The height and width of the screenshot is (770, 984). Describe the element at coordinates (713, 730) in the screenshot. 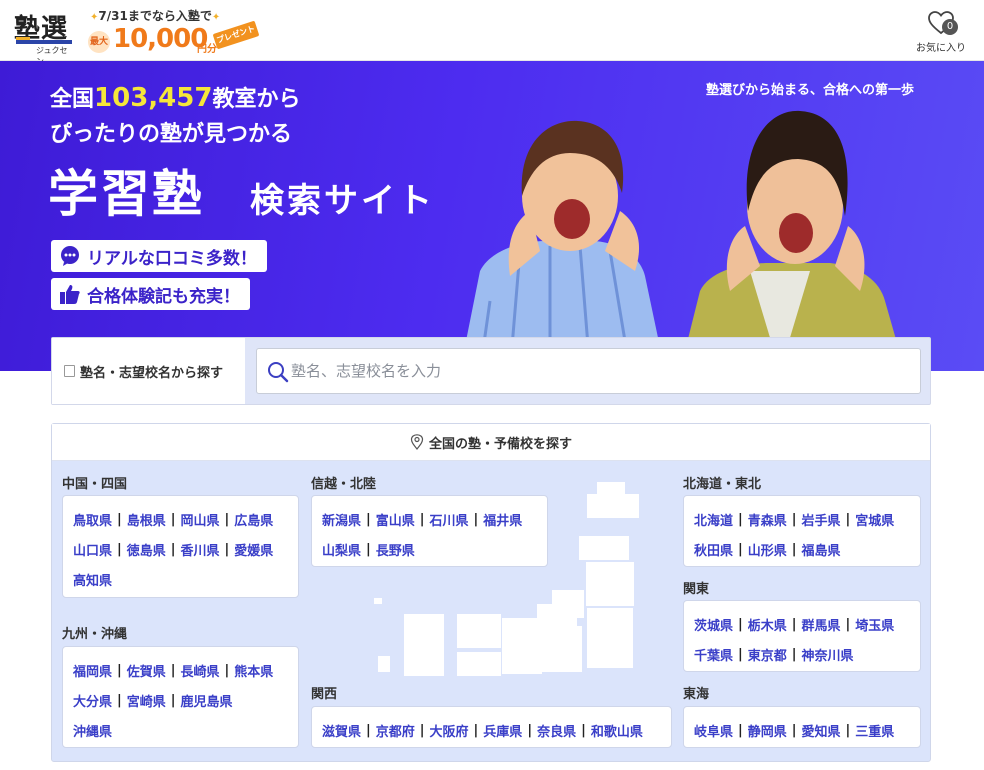

I see `pref-link: 岐阜県` at that location.